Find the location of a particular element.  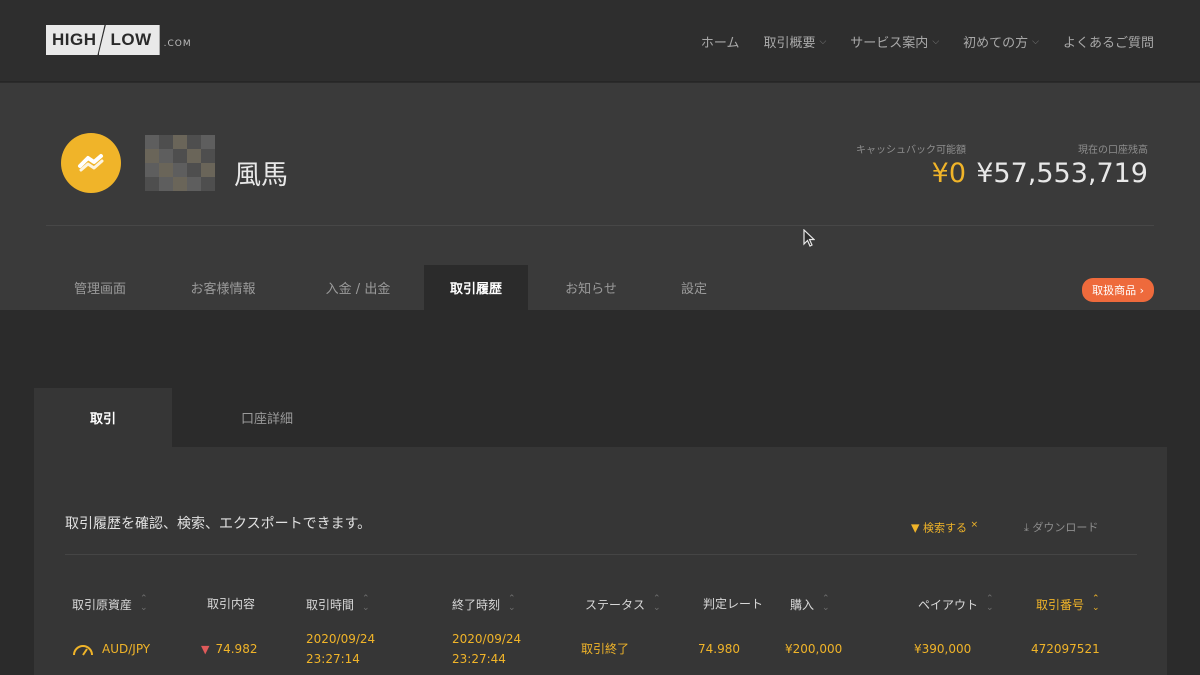

table-row-trade-number: 472097521 is located at coordinates (1065, 649).